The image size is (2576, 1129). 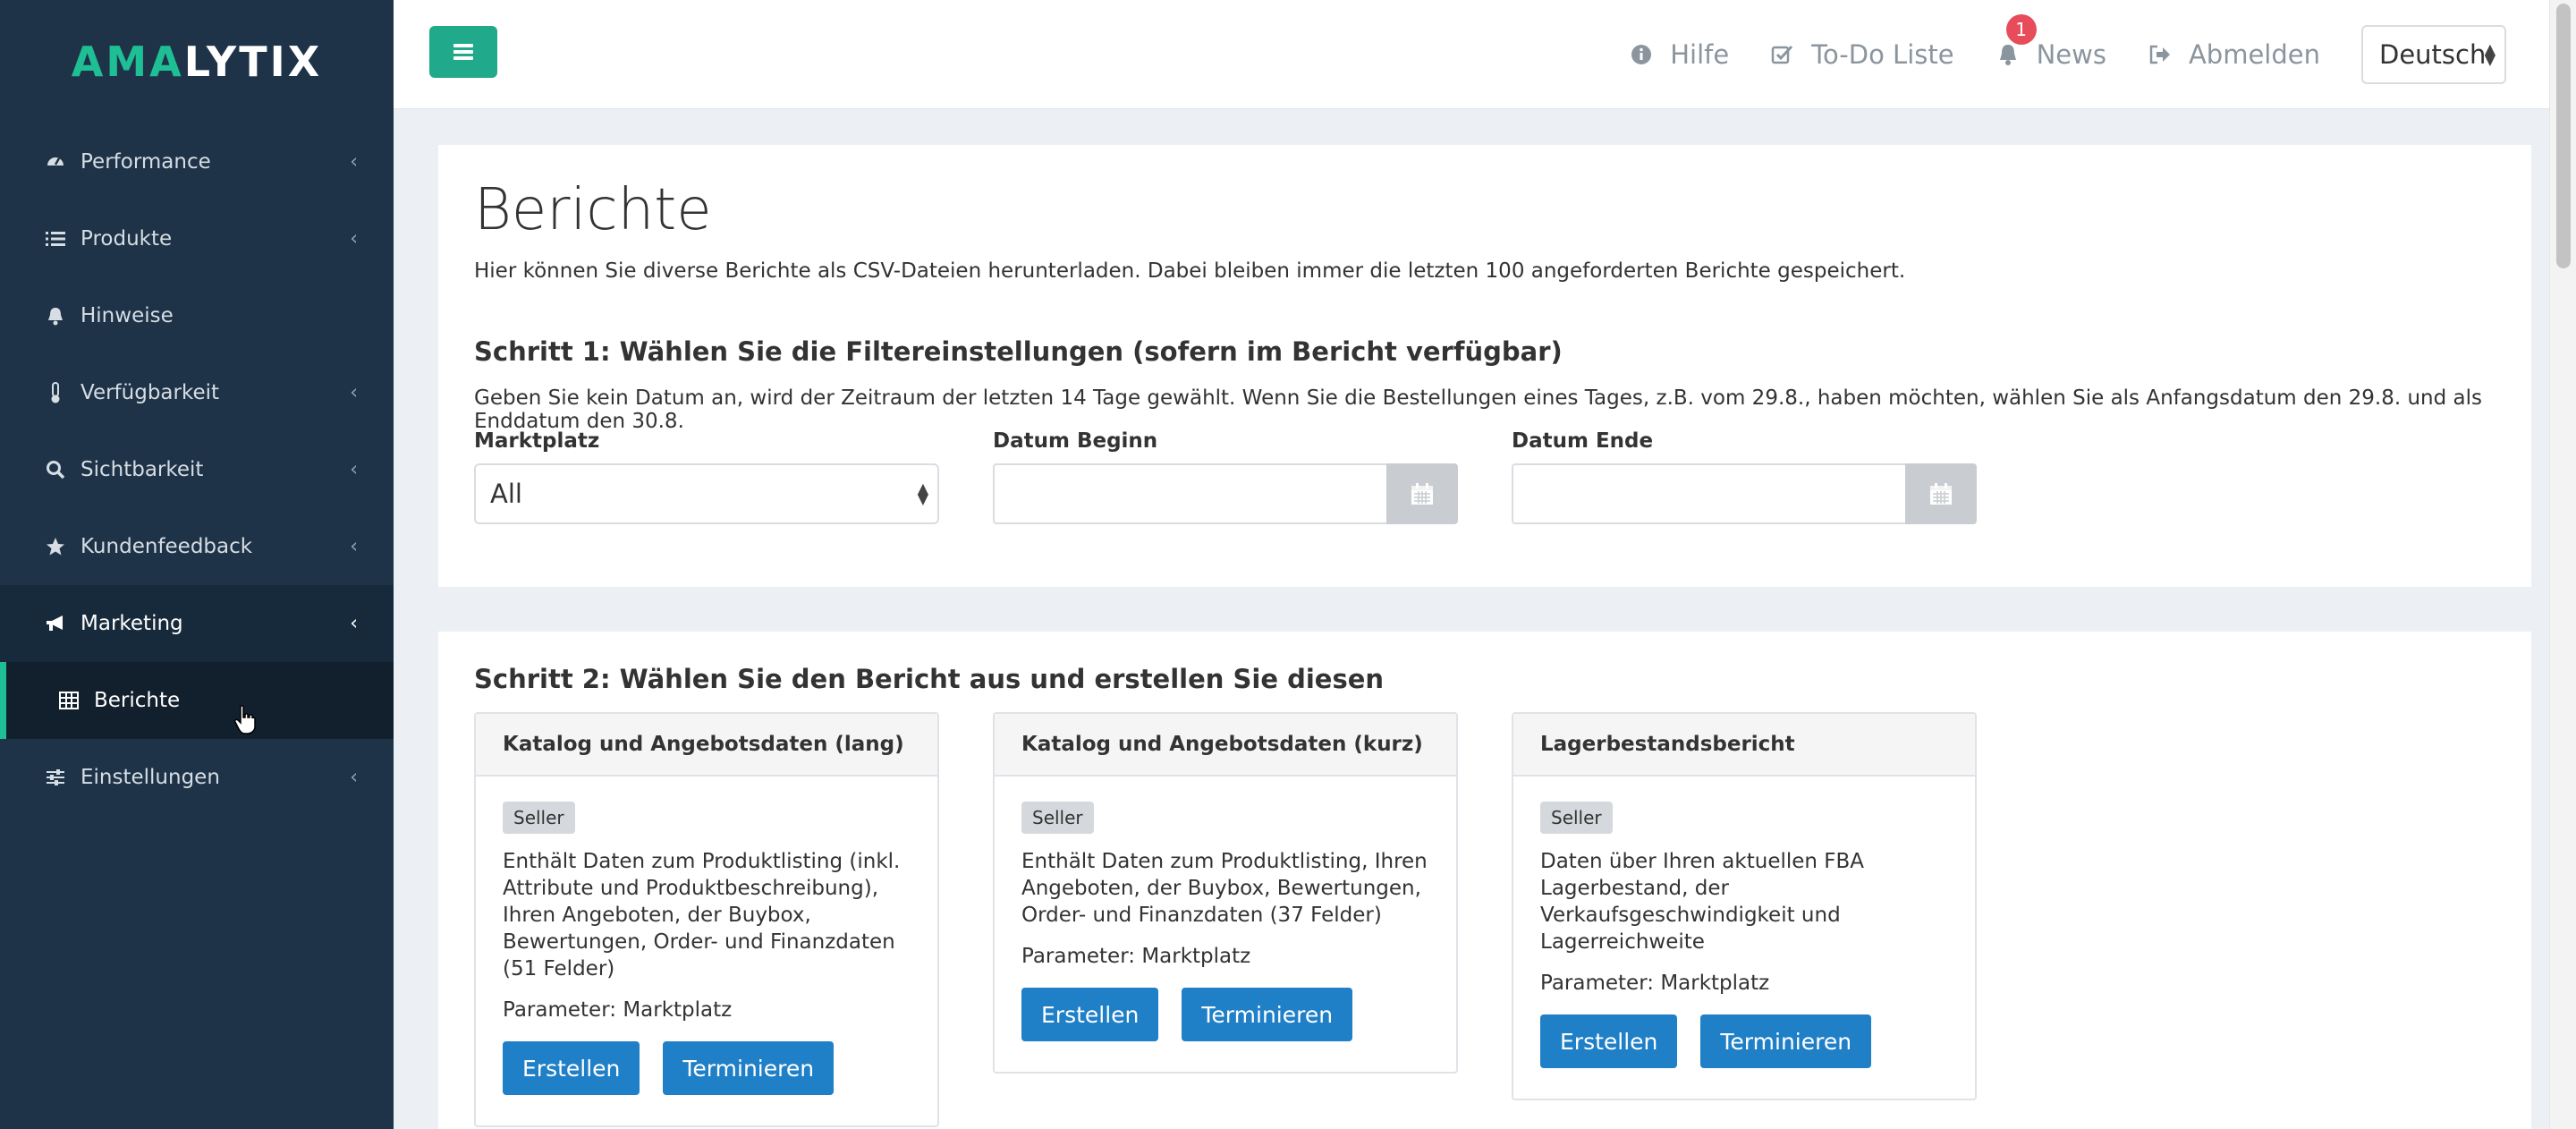 I want to click on sidebar-item-label: Marketing, so click(x=131, y=623).